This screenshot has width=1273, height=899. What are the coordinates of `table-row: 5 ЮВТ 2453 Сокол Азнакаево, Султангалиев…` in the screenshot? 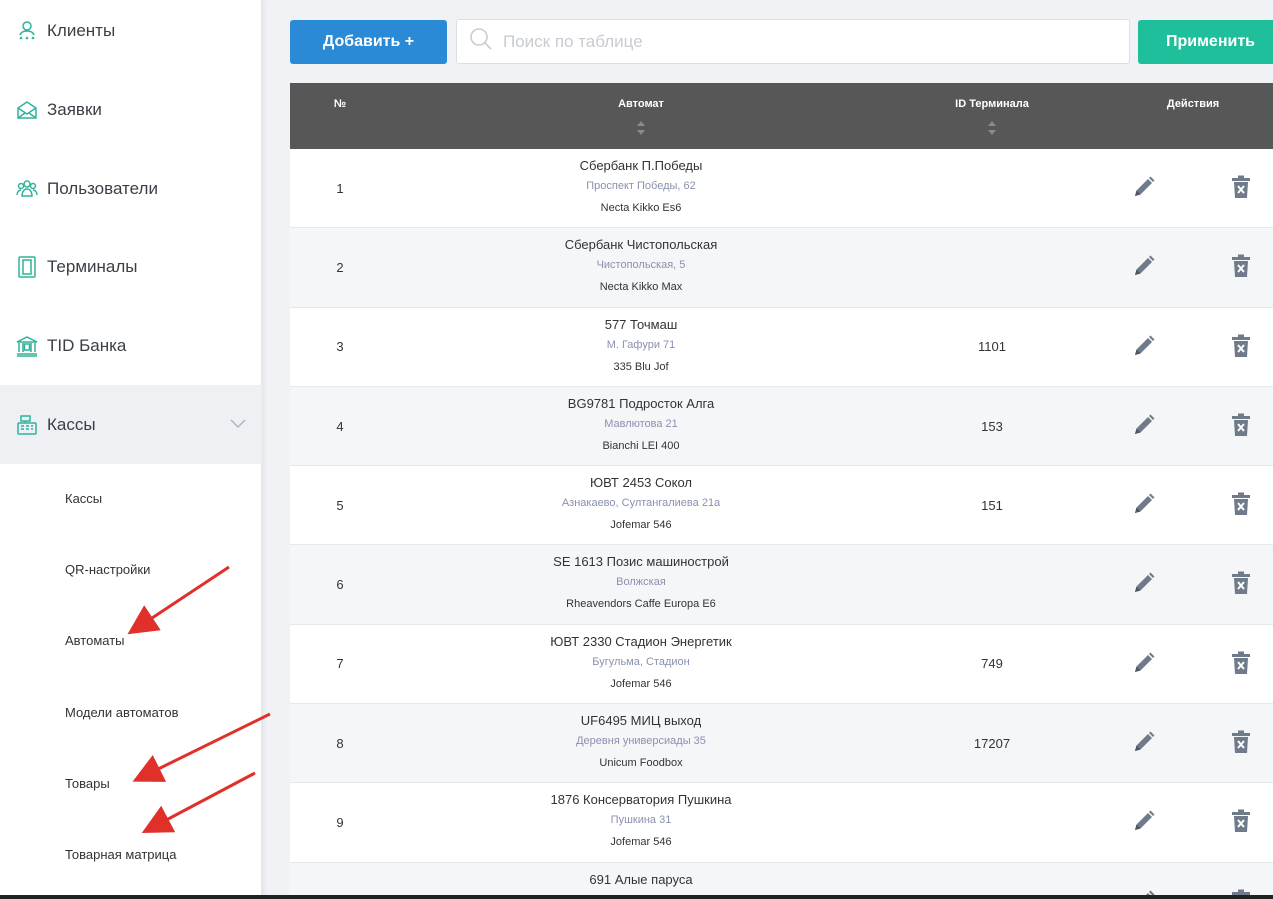 It's located at (781, 506).